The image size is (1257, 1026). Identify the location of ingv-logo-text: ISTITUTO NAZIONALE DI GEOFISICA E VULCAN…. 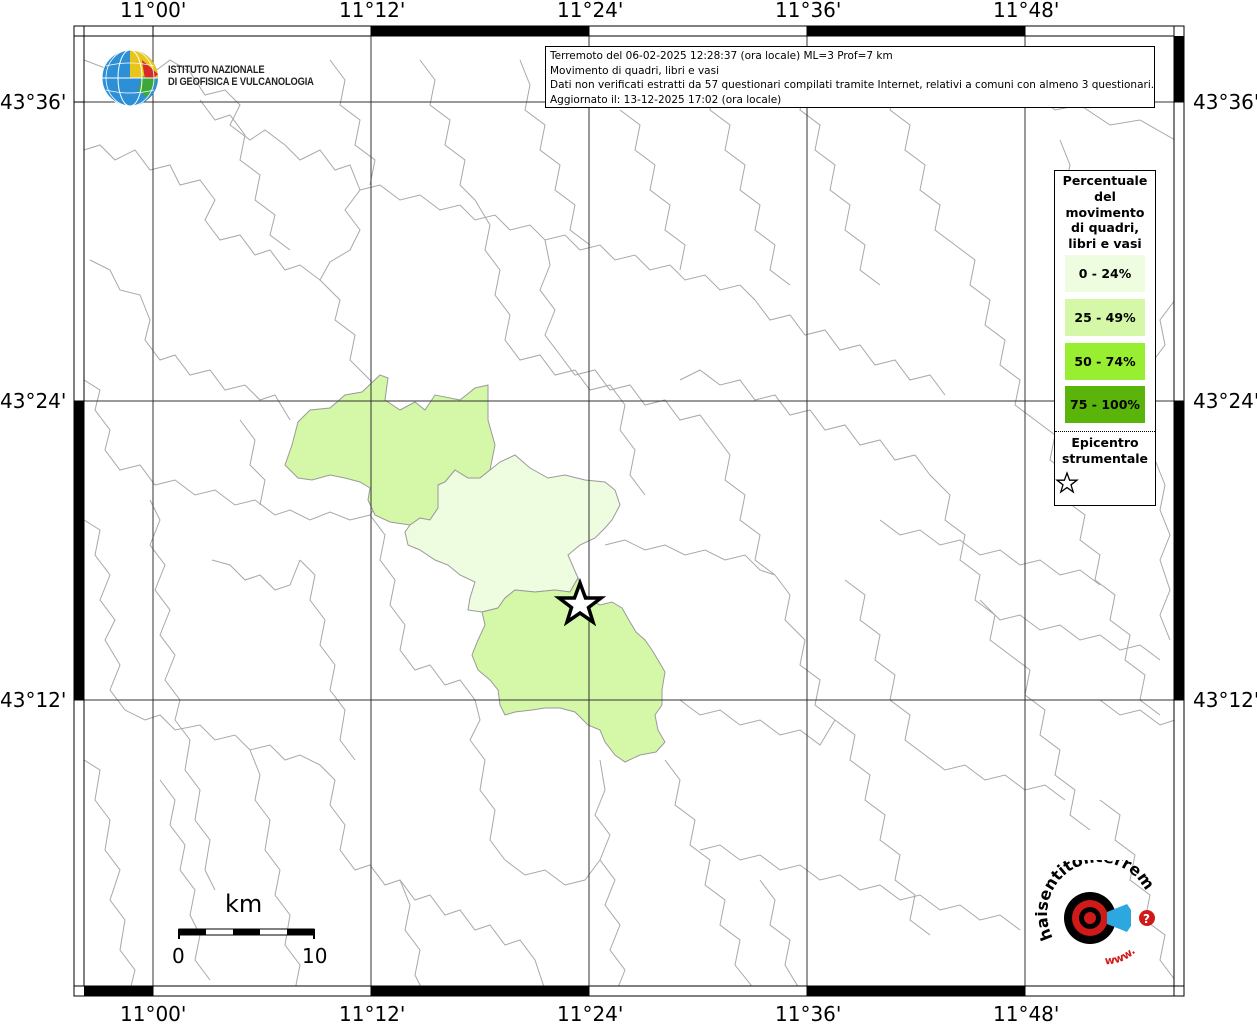
(241, 76).